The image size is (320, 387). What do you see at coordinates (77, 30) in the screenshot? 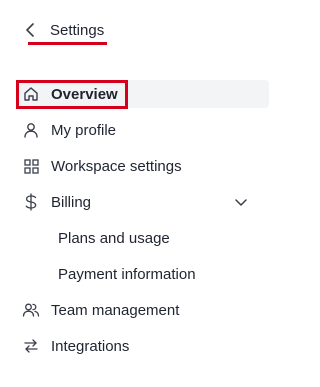
I see `settings-title: Settings` at bounding box center [77, 30].